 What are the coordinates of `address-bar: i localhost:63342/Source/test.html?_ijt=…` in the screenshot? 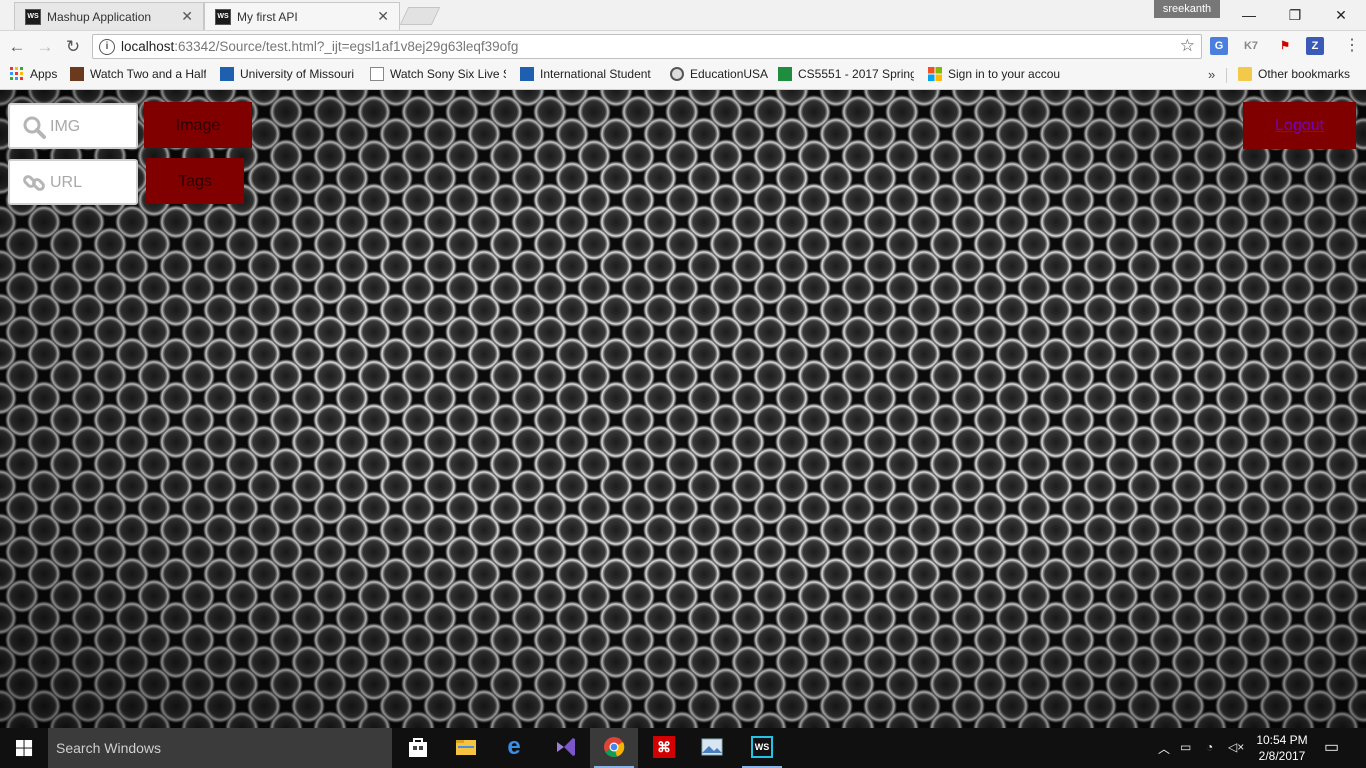 It's located at (647, 46).